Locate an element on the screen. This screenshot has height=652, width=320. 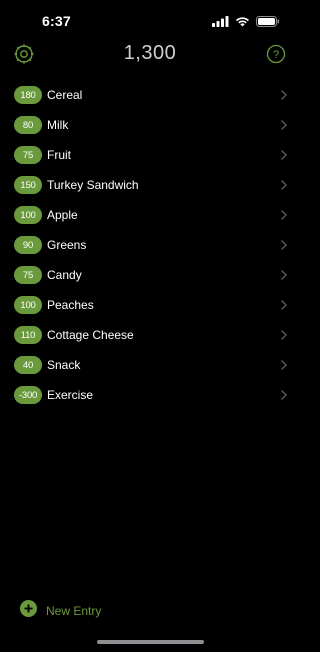
entry-name: Candy is located at coordinates (64, 275).